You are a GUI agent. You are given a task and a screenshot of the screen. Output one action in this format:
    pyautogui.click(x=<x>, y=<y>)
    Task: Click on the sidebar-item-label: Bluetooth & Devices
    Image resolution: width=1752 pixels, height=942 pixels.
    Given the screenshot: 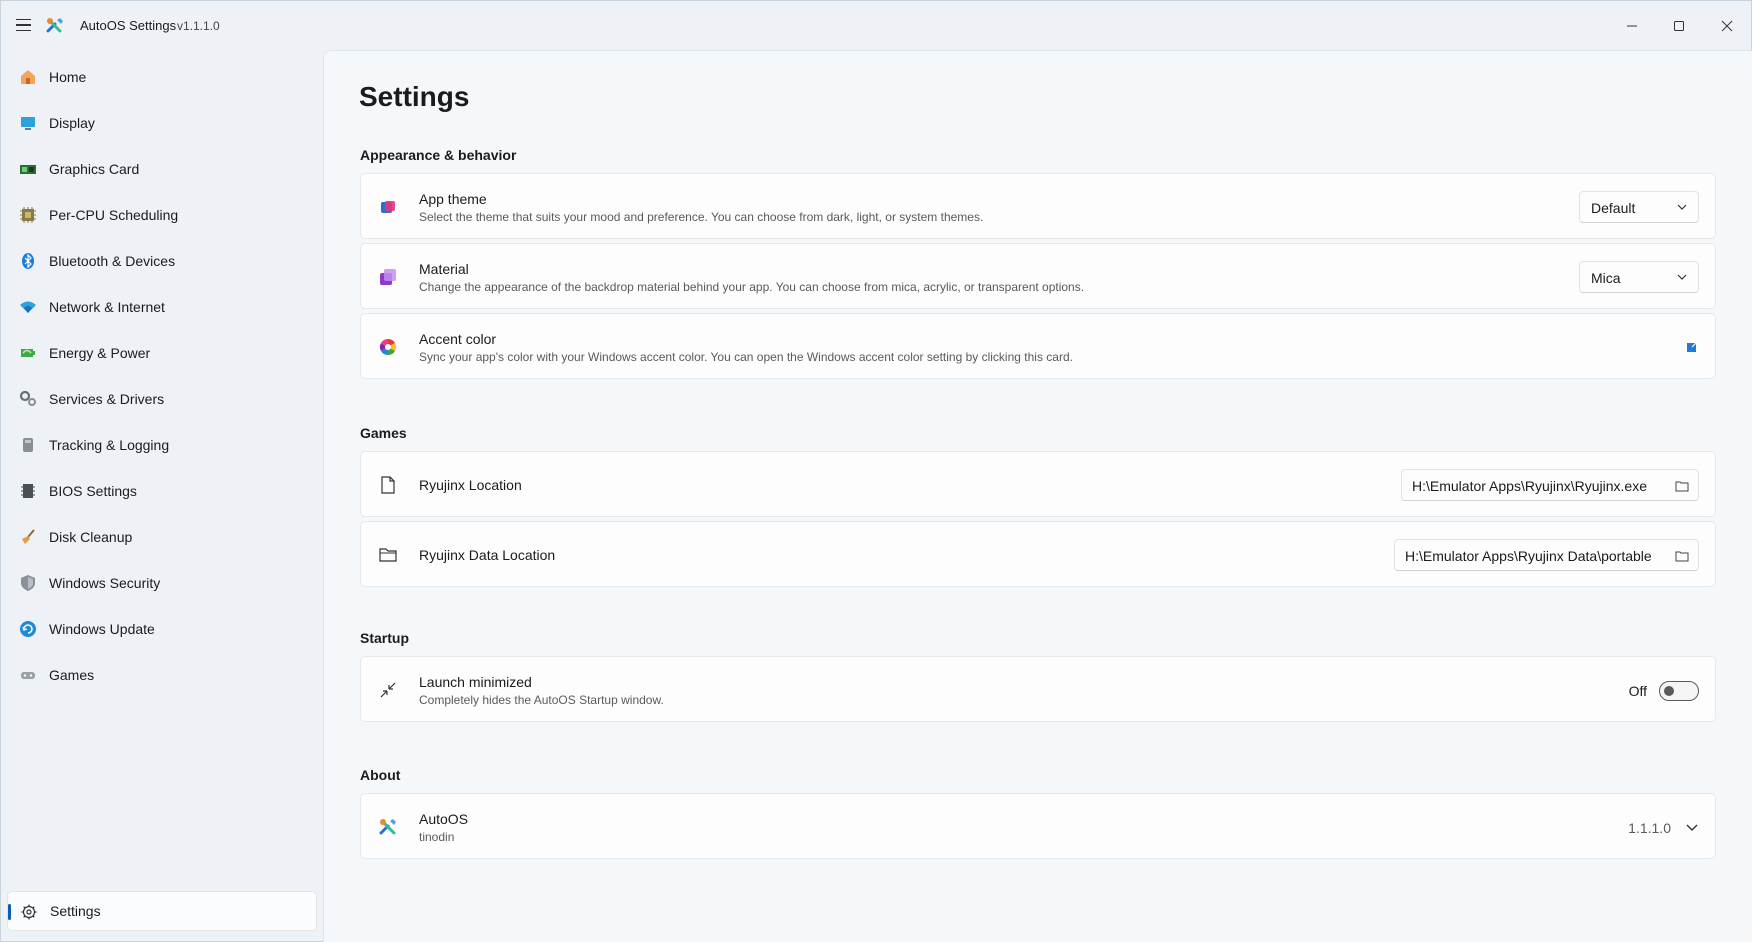 What is the action you would take?
    pyautogui.click(x=112, y=261)
    